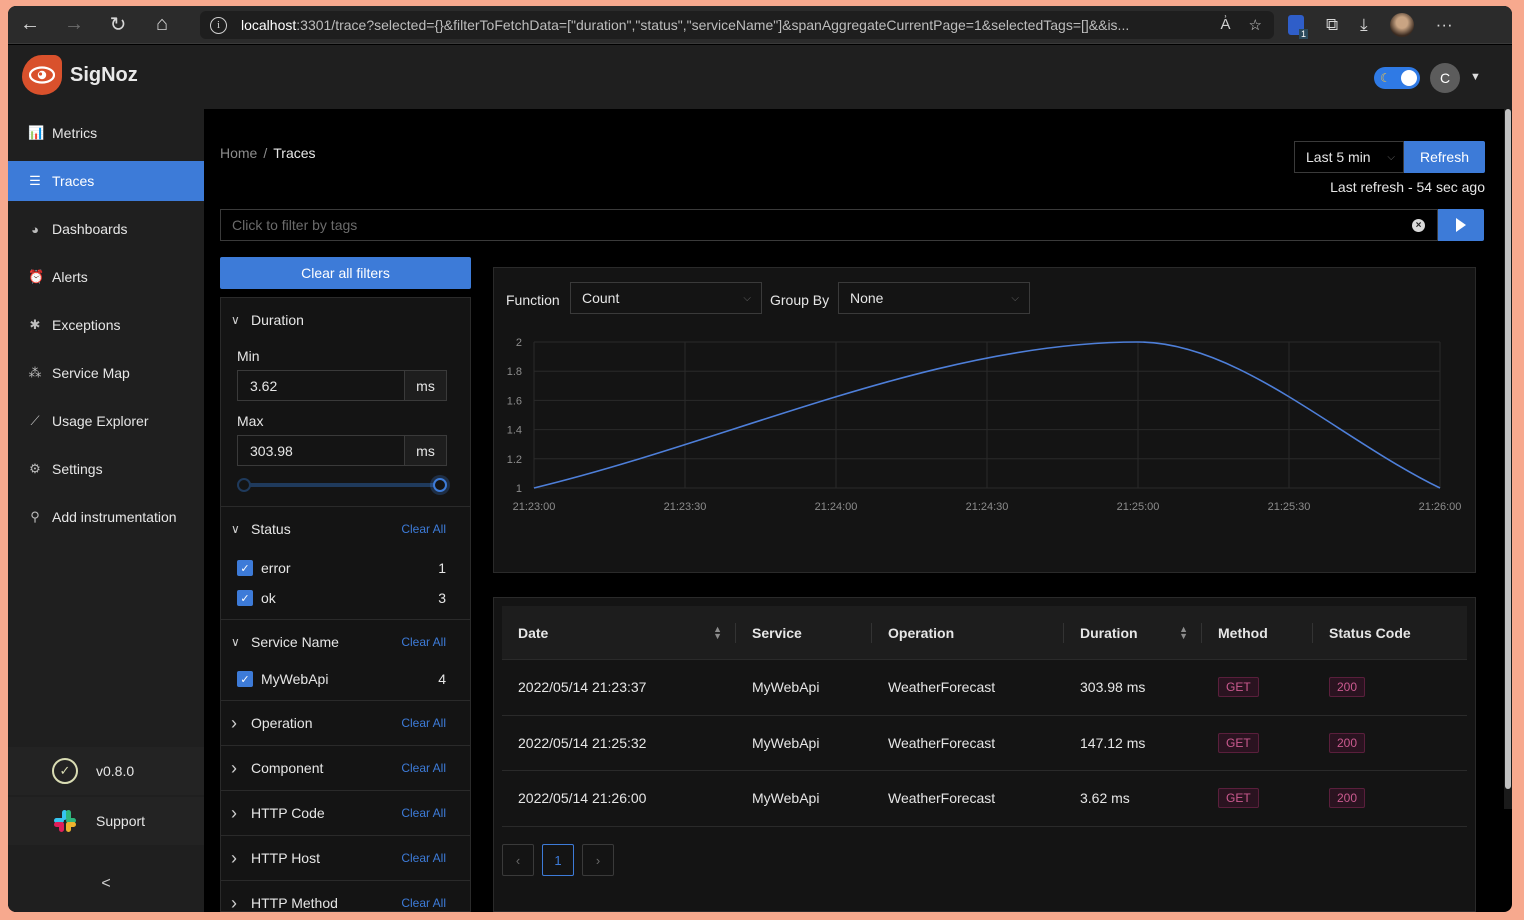 The height and width of the screenshot is (920, 1524). Describe the element at coordinates (666, 298) in the screenshot. I see `function-select: Count ⌵` at that location.